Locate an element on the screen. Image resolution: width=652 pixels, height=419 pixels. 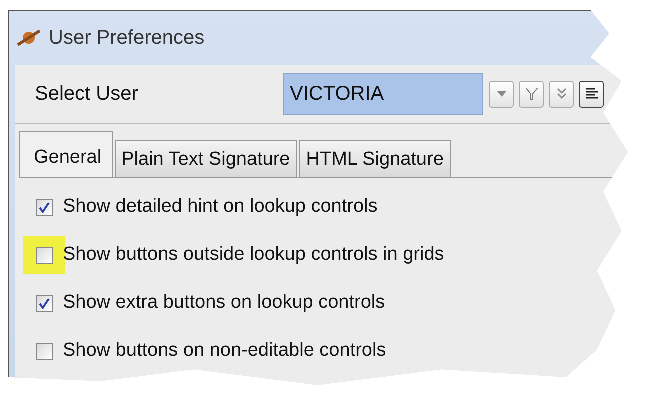
filter-icon is located at coordinates (532, 94).